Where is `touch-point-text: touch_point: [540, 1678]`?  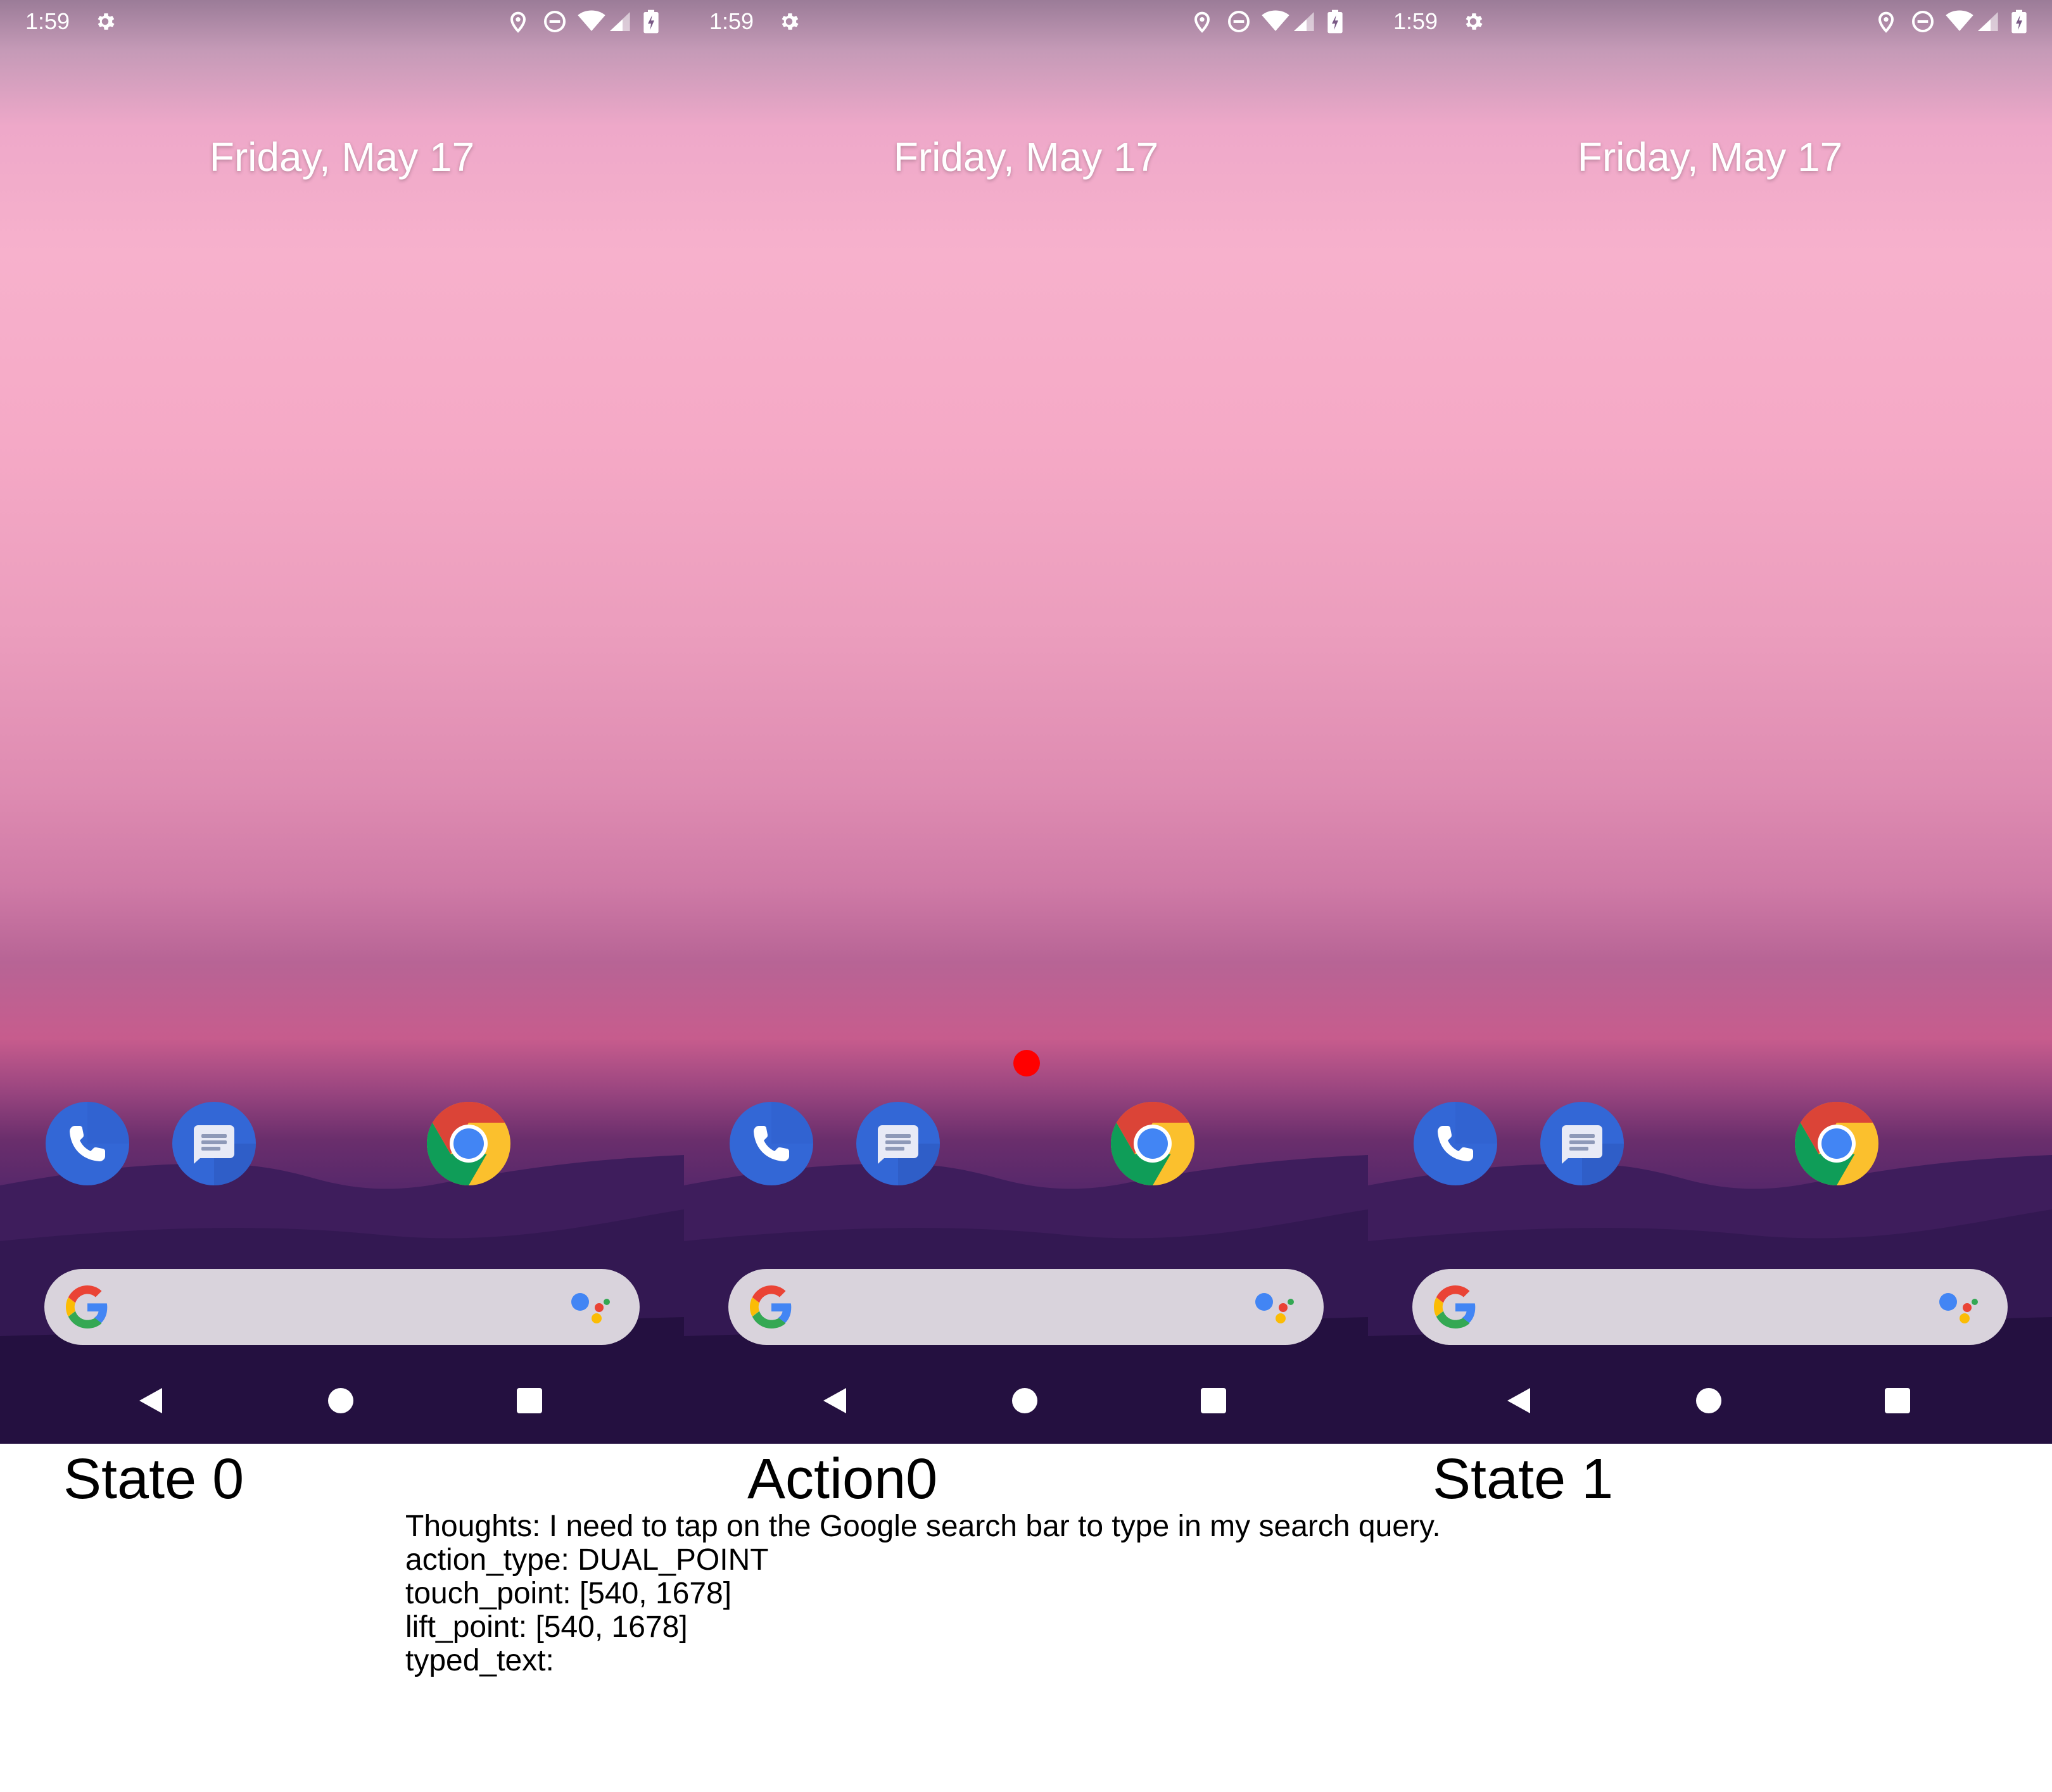 touch-point-text: touch_point: [540, 1678] is located at coordinates (568, 1593).